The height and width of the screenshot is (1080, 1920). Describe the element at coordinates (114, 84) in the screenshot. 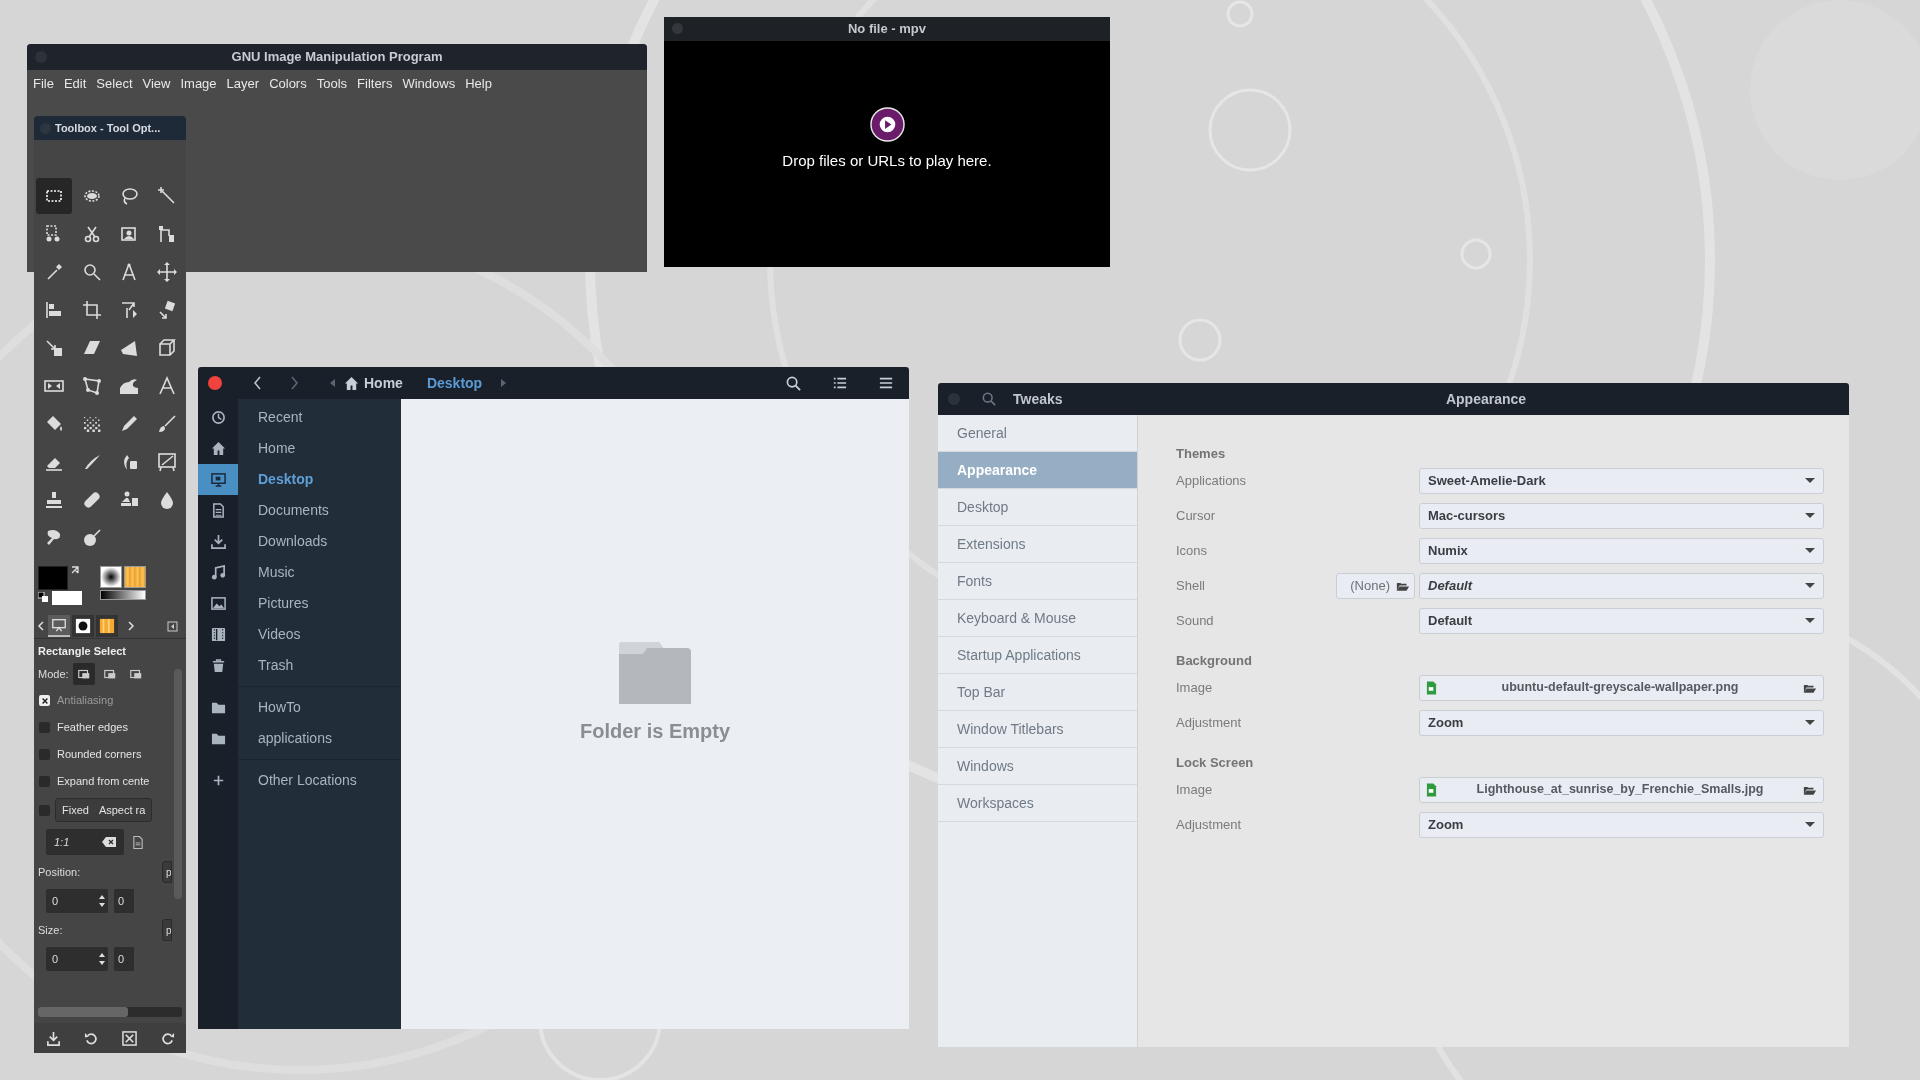

I see `menu-item: Select` at that location.